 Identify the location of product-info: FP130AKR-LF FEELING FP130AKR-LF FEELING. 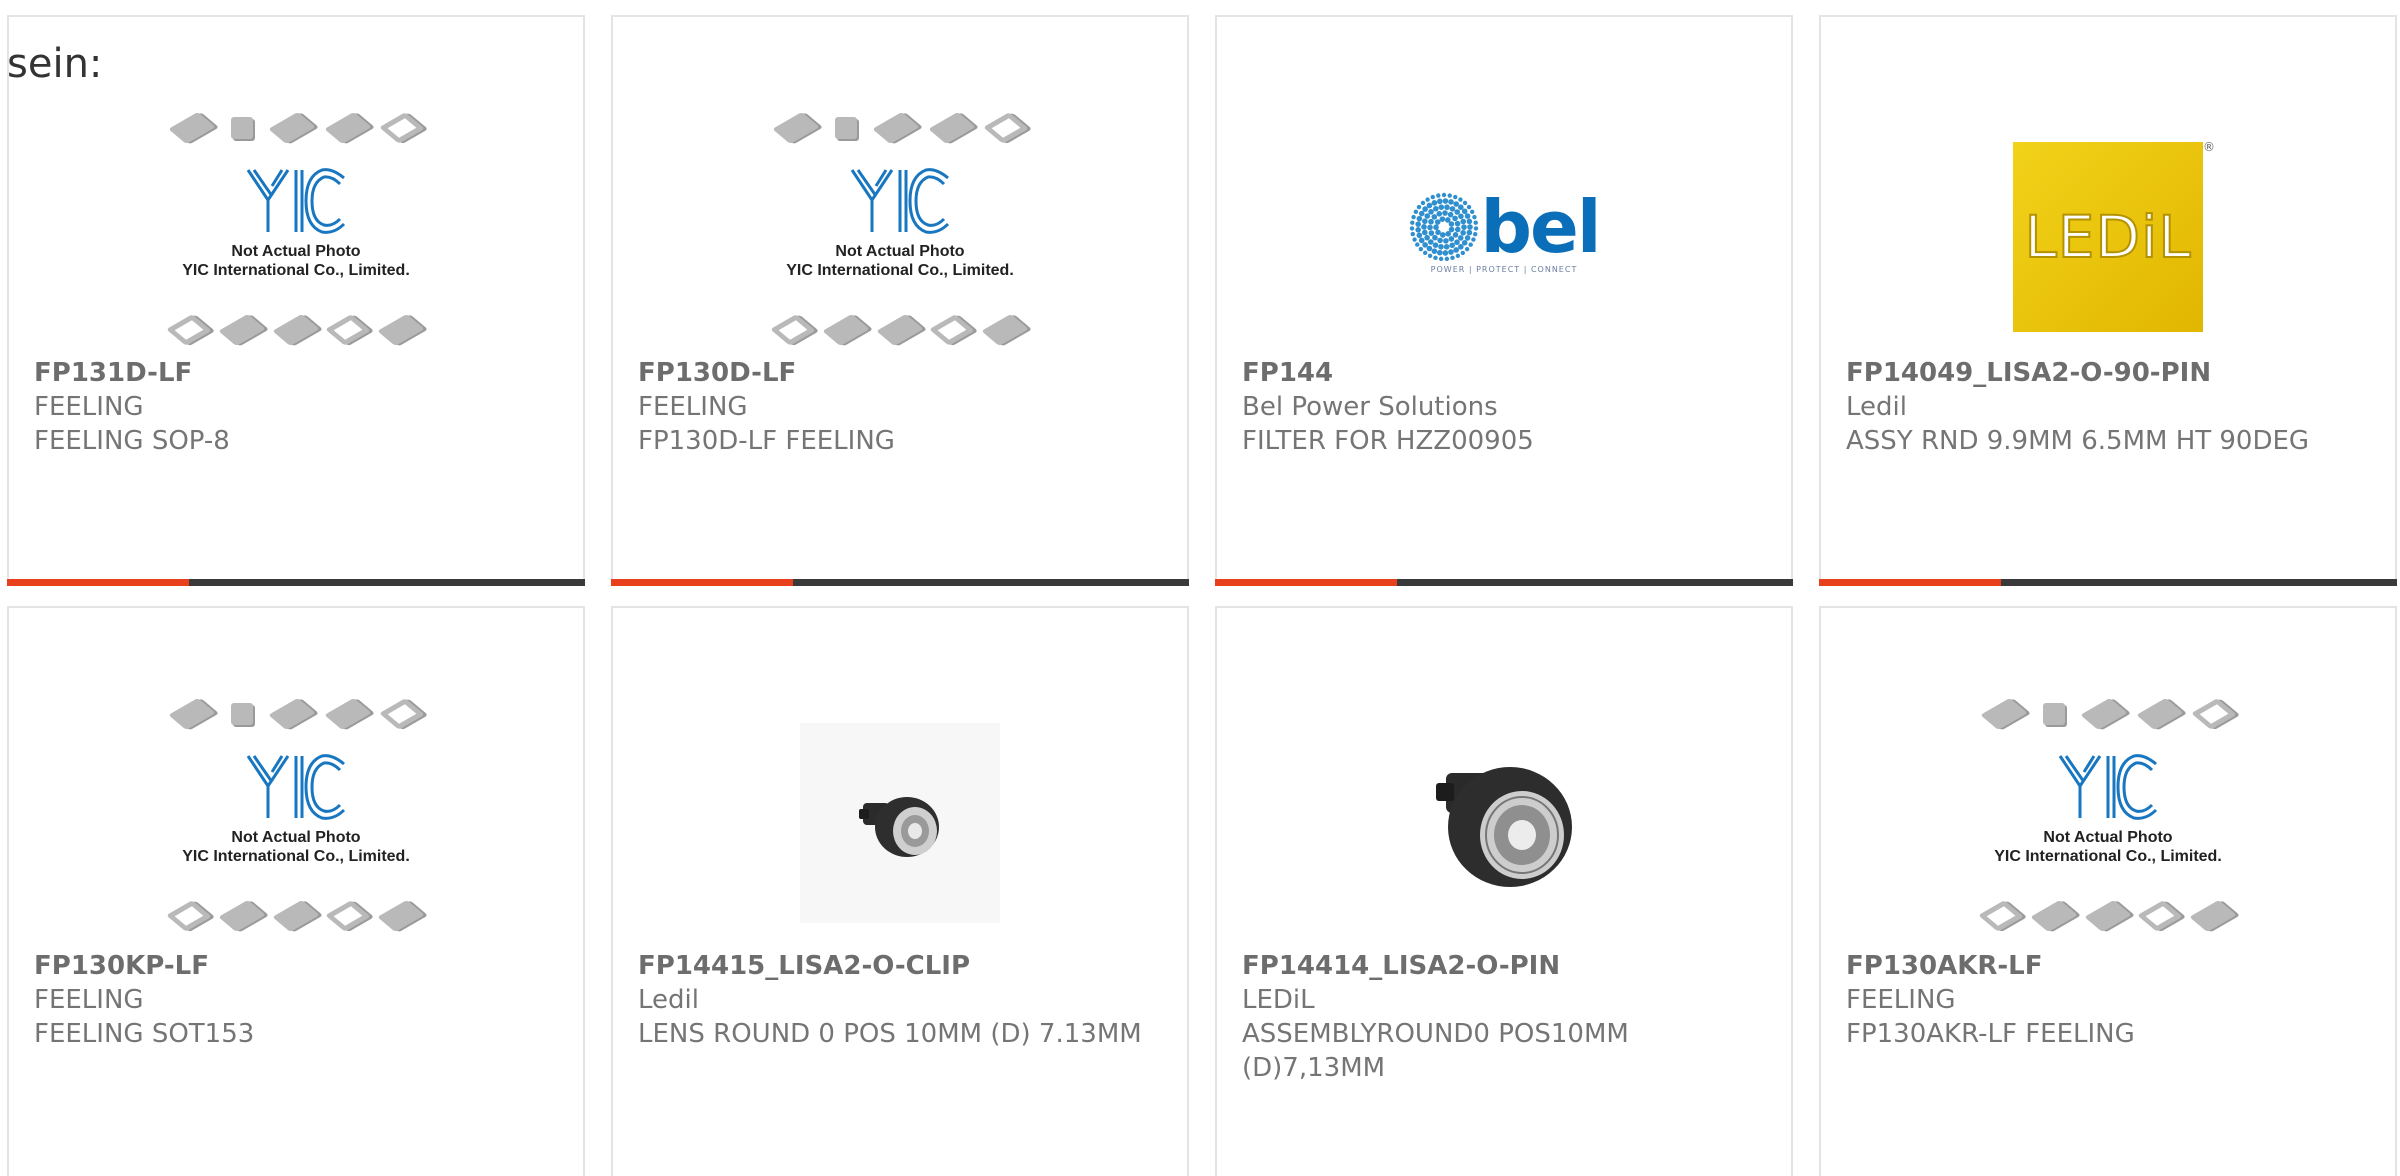
(2110, 1000).